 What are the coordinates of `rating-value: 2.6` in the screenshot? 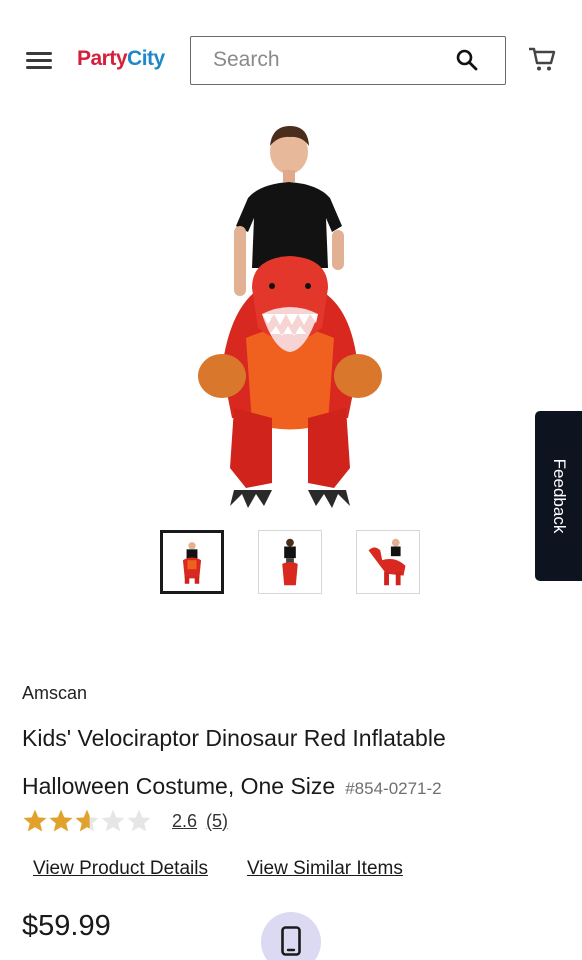 It's located at (184, 821).